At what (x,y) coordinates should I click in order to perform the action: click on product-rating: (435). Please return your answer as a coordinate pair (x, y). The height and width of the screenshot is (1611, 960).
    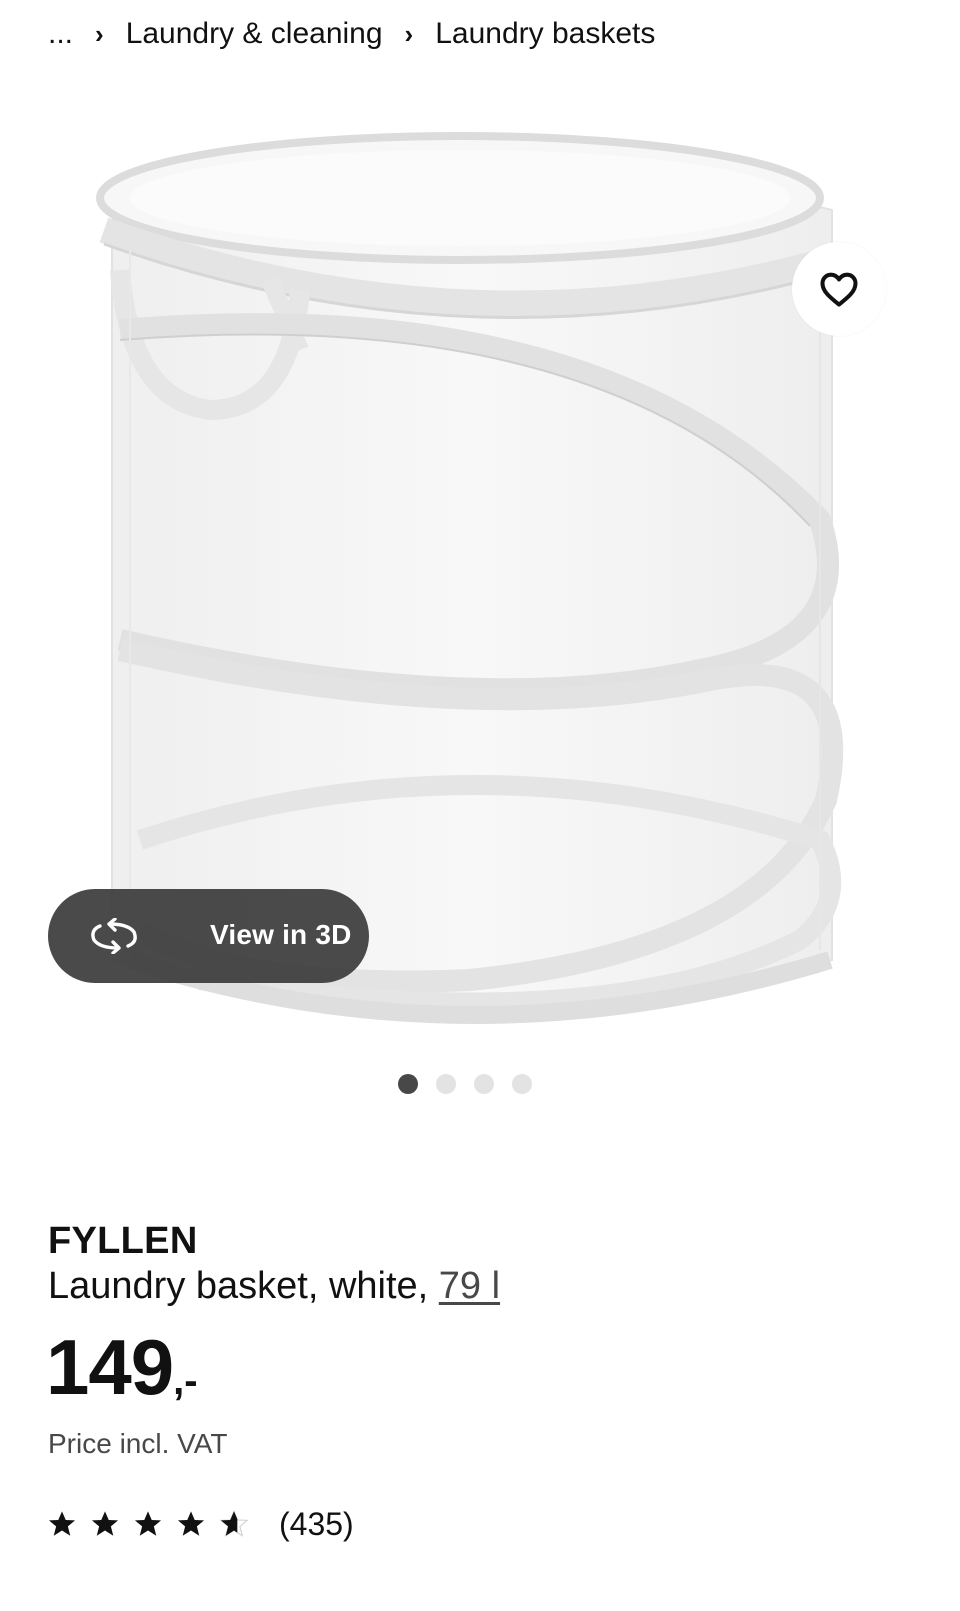
    Looking at the image, I should click on (200, 1524).